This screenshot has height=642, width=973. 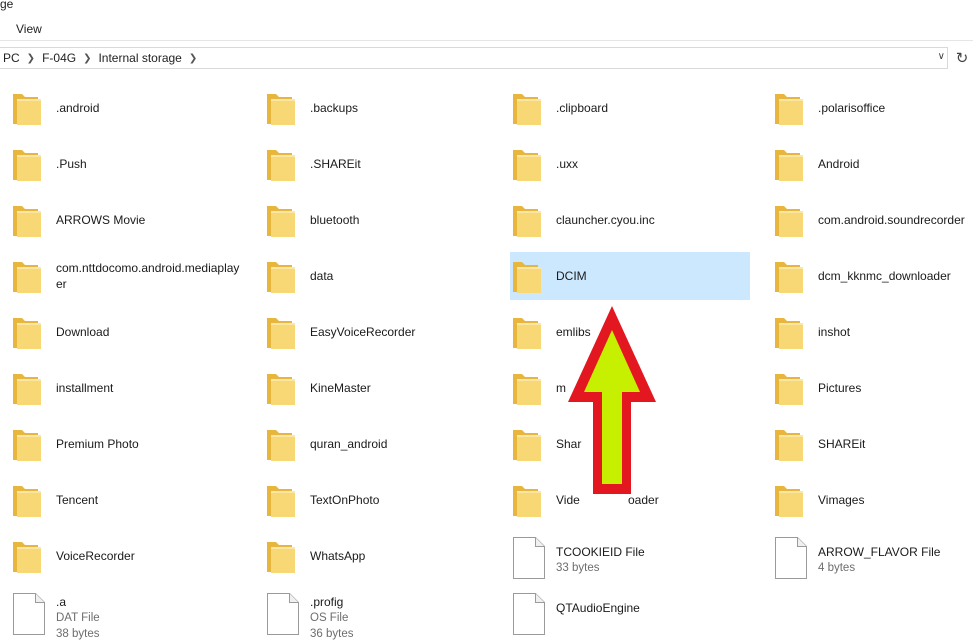 What do you see at coordinates (97, 444) in the screenshot?
I see `item-name: Premium Photo` at bounding box center [97, 444].